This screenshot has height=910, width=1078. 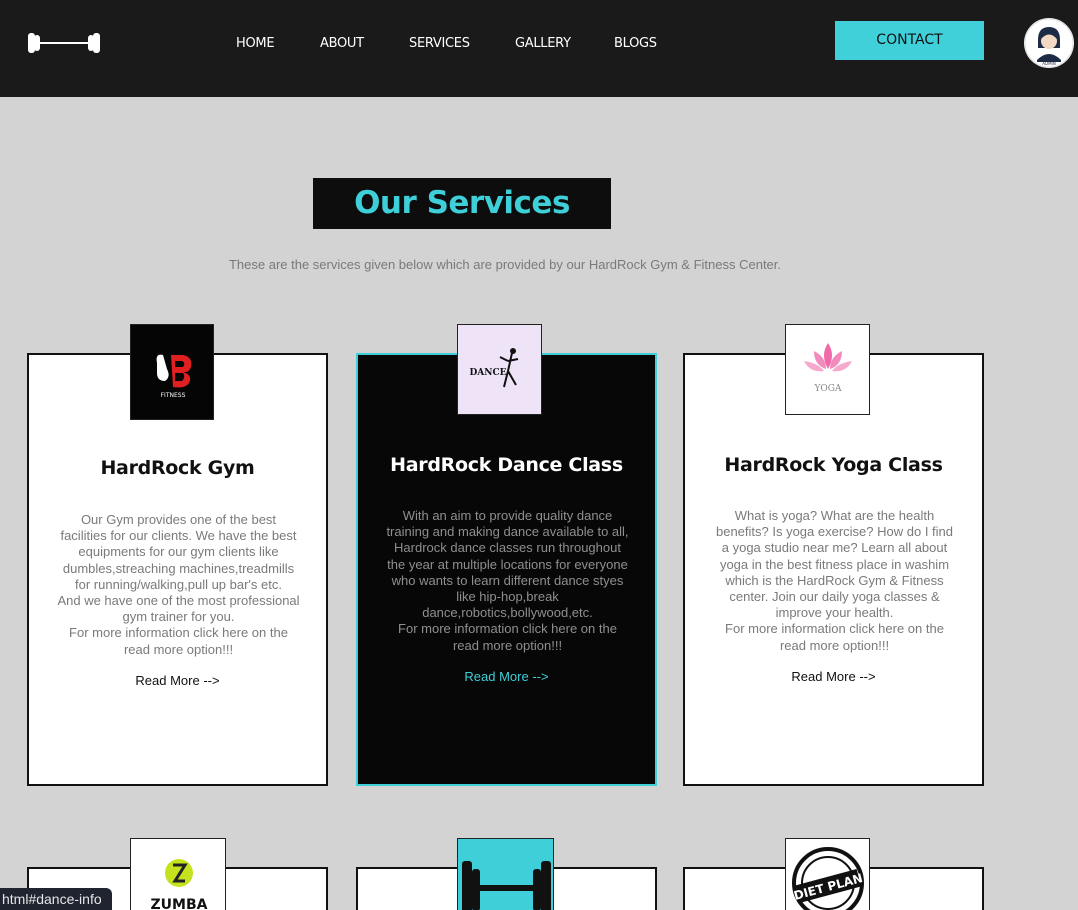 I want to click on dumbbell-logo-icon, so click(x=64, y=43).